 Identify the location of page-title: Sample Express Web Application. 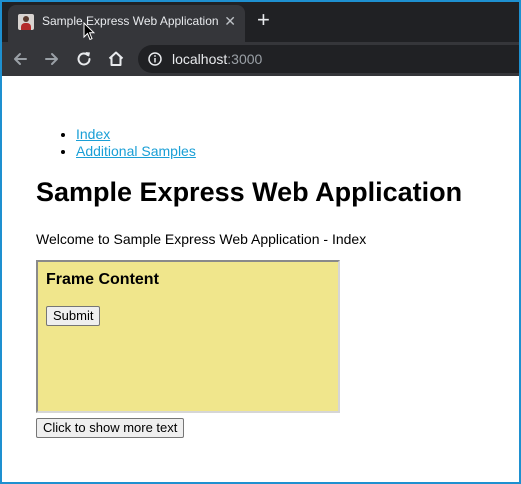
(249, 192).